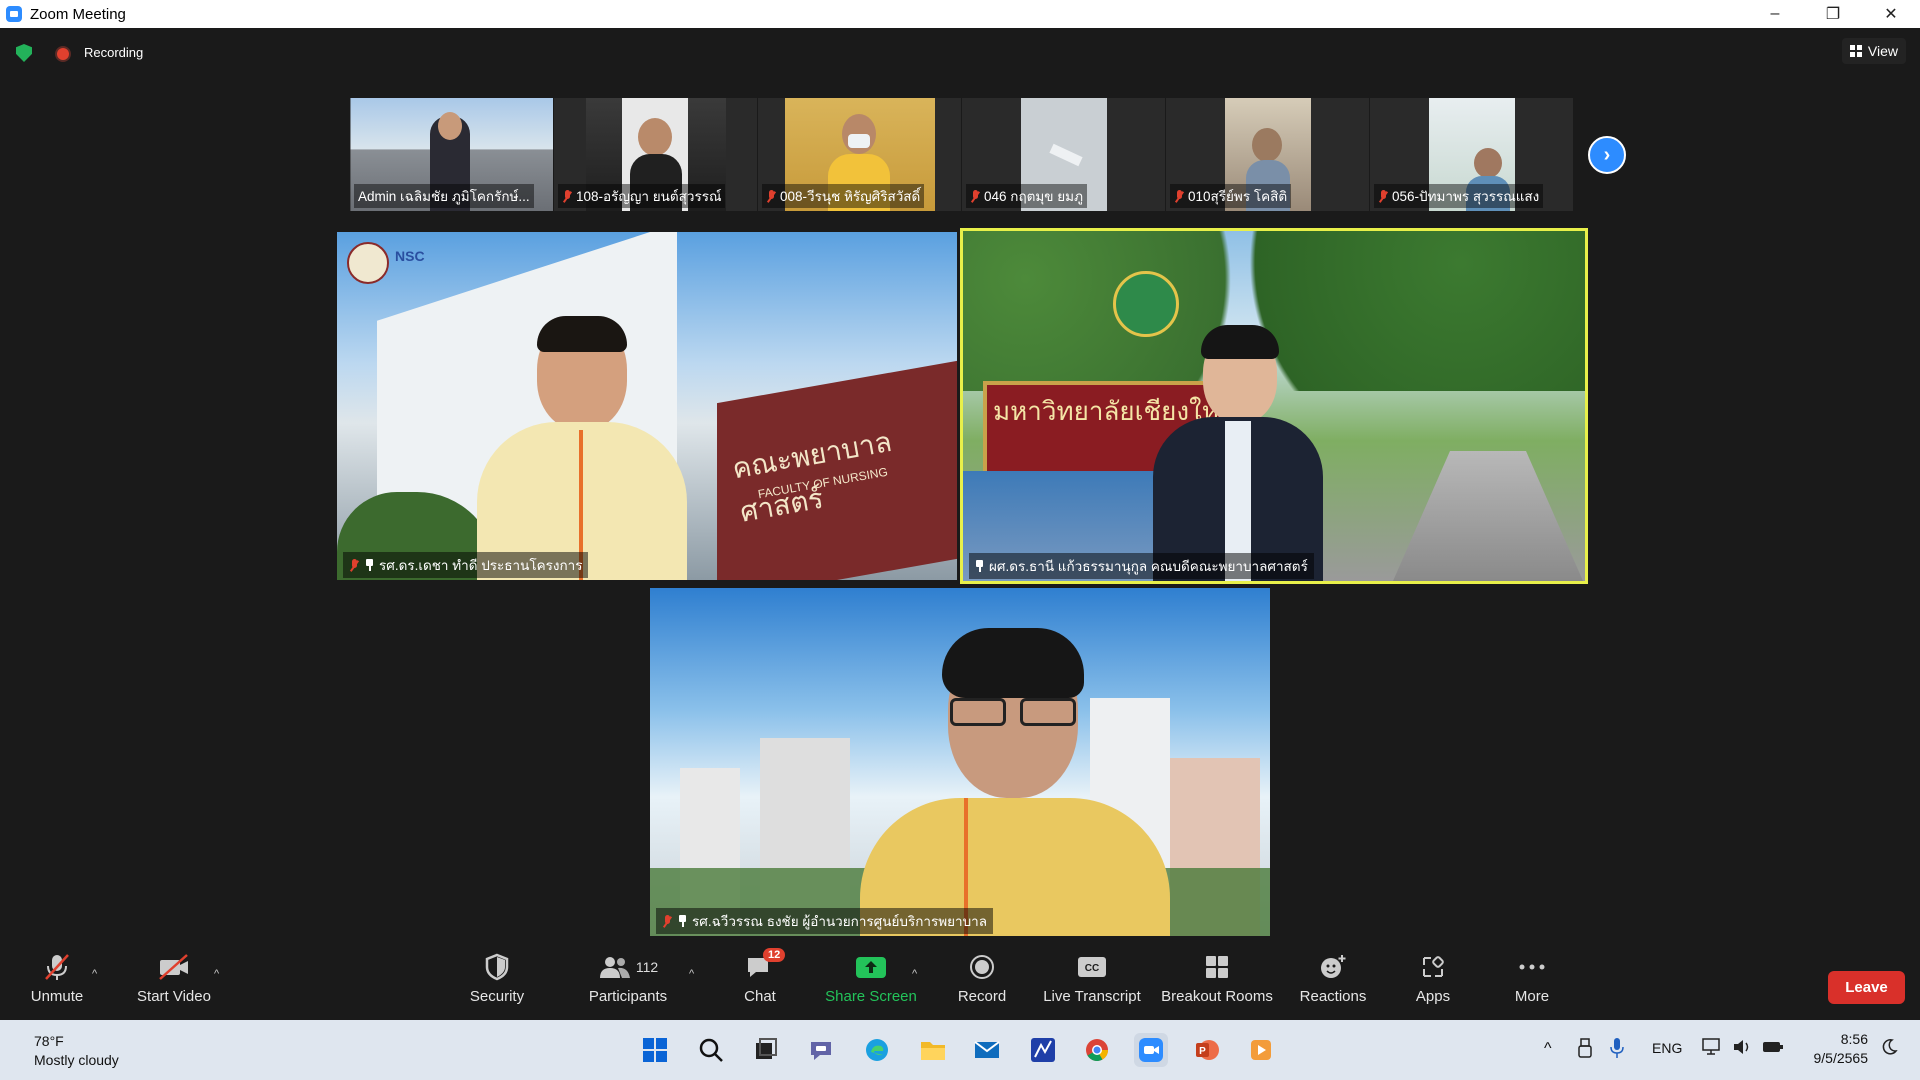 Image resolution: width=1920 pixels, height=1080 pixels. Describe the element at coordinates (1532, 967) in the screenshot. I see `more-dots-icon` at that location.